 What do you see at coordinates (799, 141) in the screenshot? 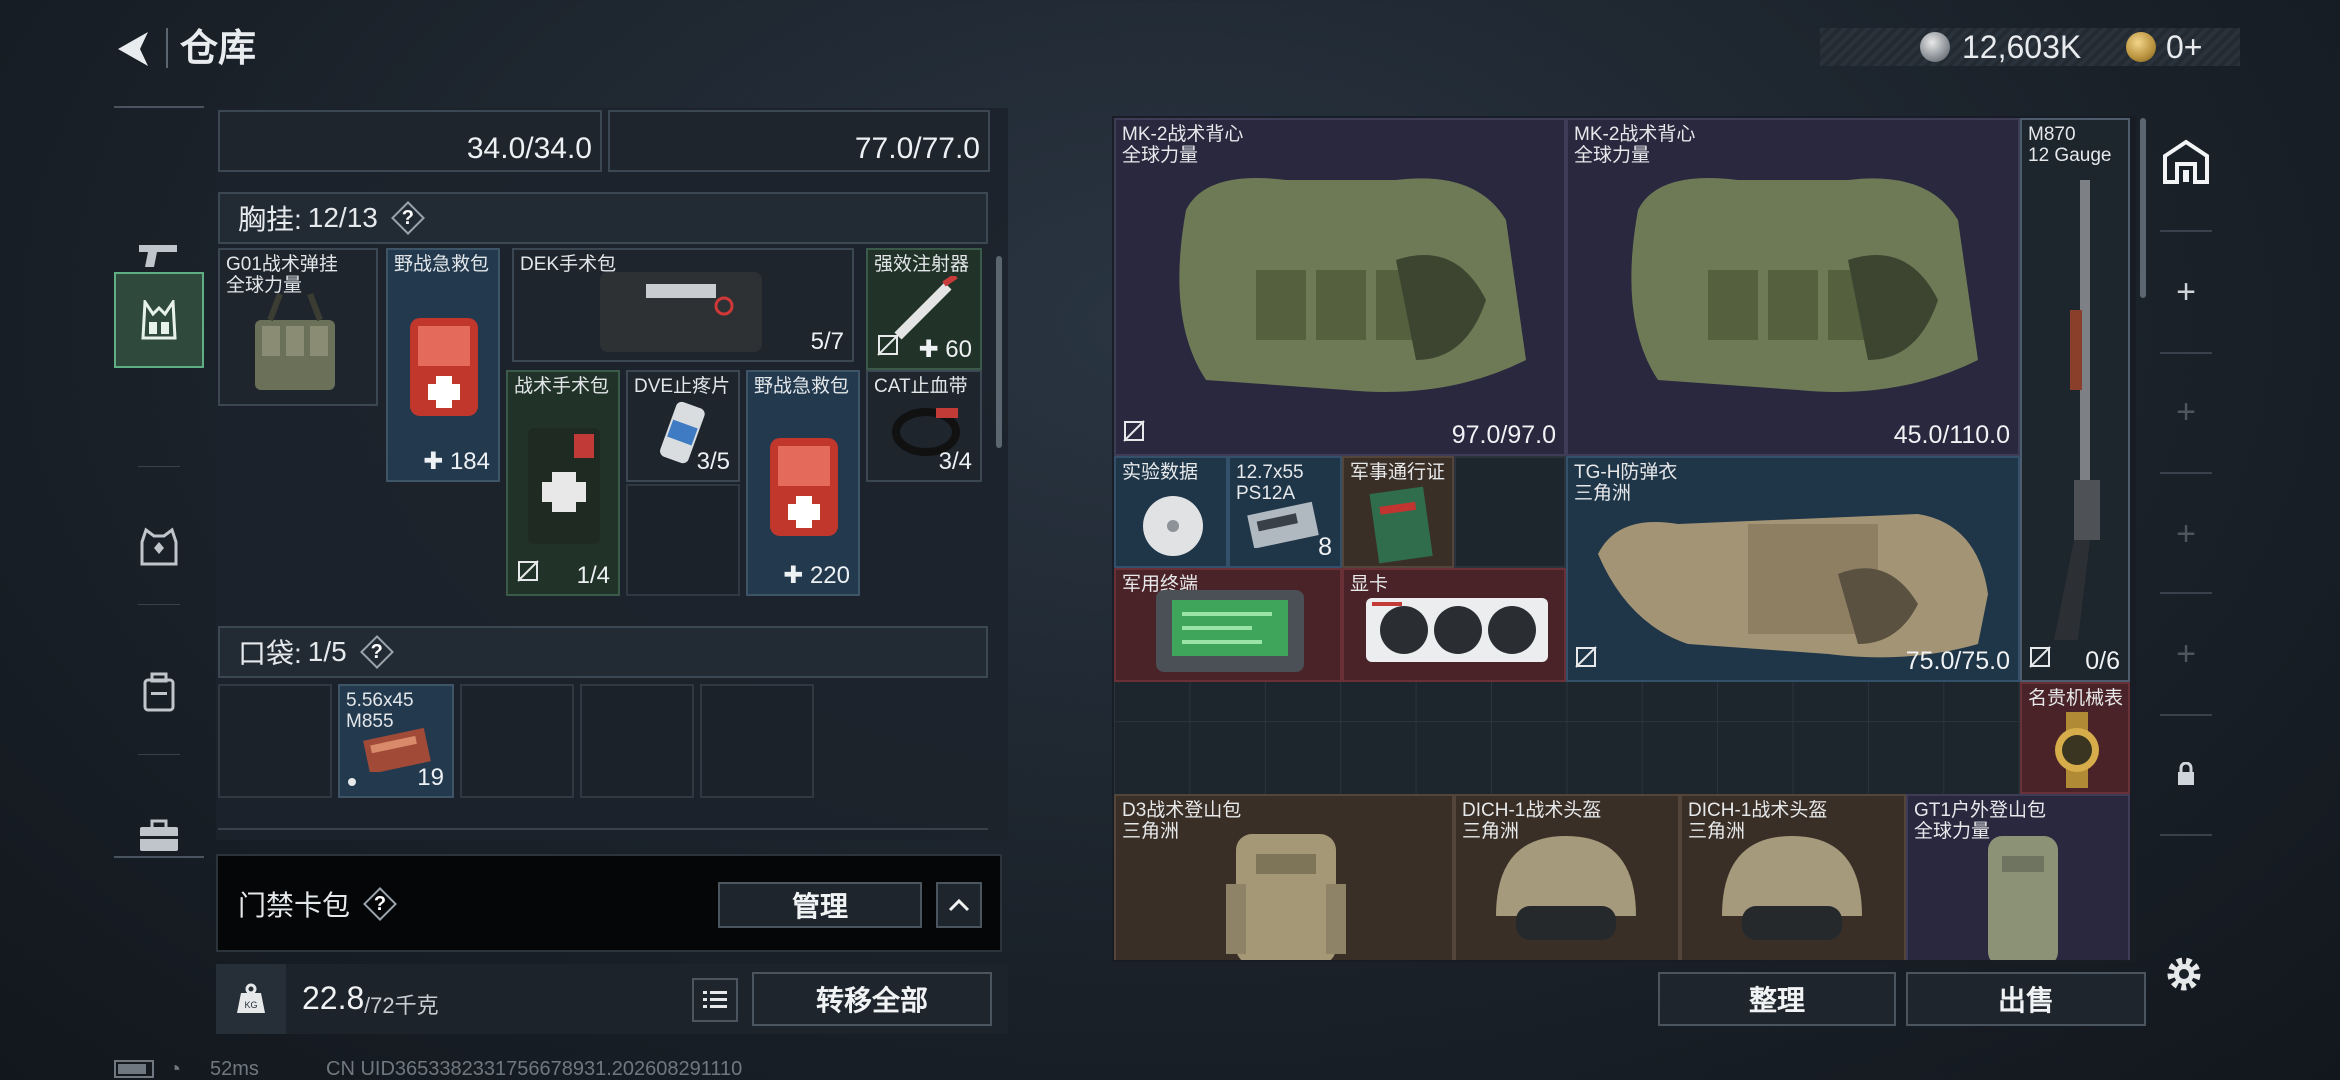
I see `equipped-slot: 77.0/77.0` at bounding box center [799, 141].